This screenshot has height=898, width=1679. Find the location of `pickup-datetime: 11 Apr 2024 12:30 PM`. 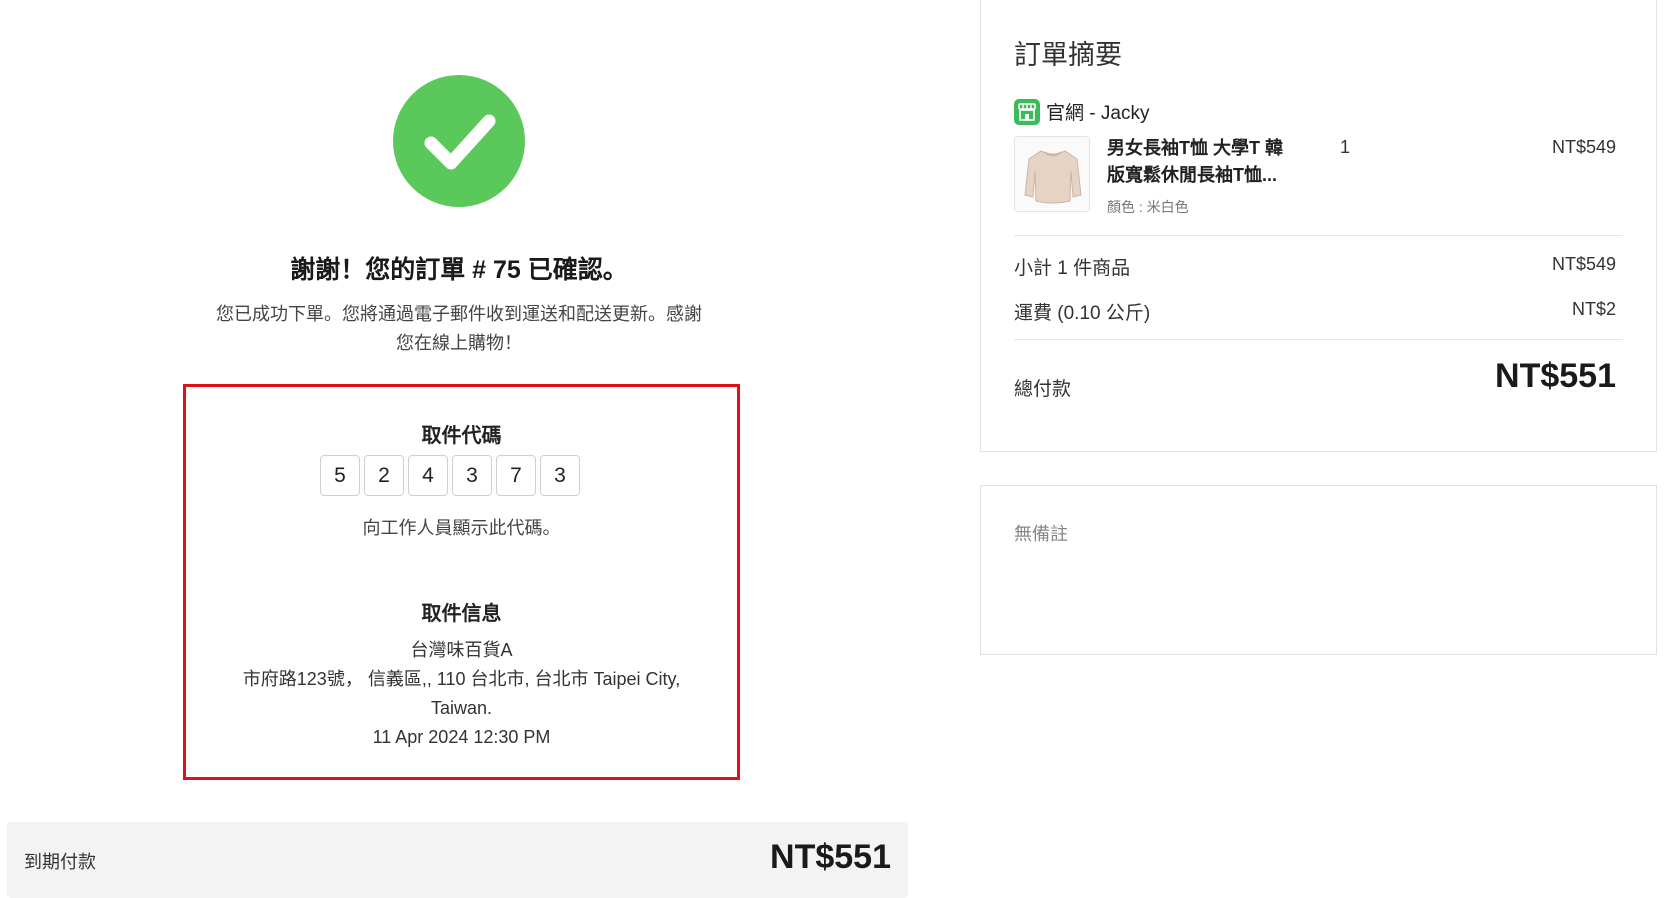

pickup-datetime: 11 Apr 2024 12:30 PM is located at coordinates (461, 737).